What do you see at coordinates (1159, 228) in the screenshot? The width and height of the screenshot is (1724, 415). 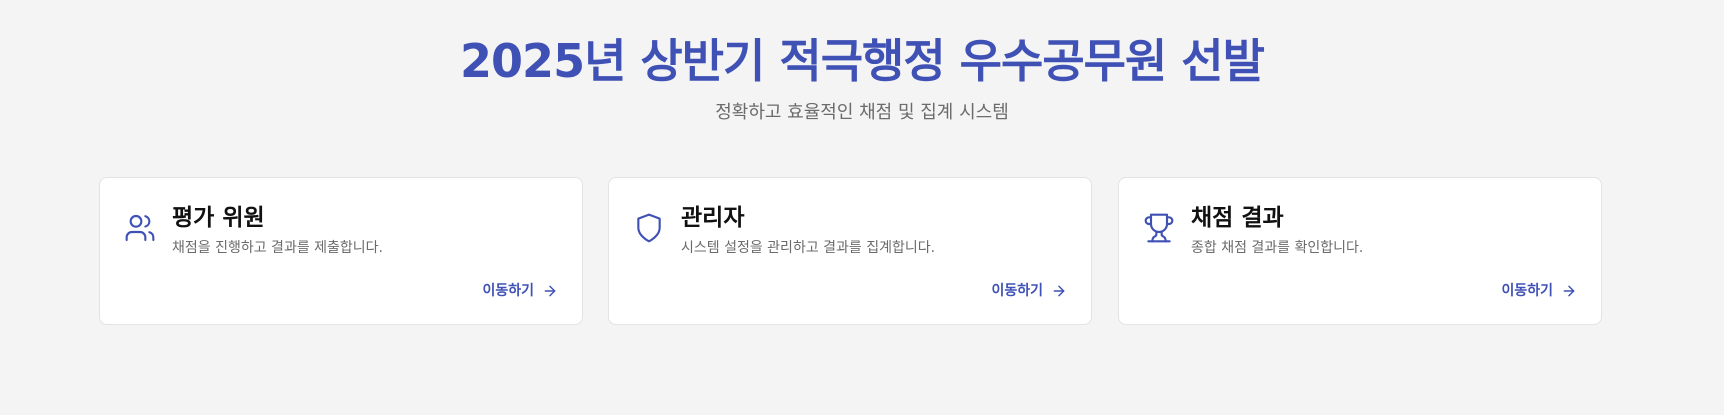 I see `trophy-icon` at bounding box center [1159, 228].